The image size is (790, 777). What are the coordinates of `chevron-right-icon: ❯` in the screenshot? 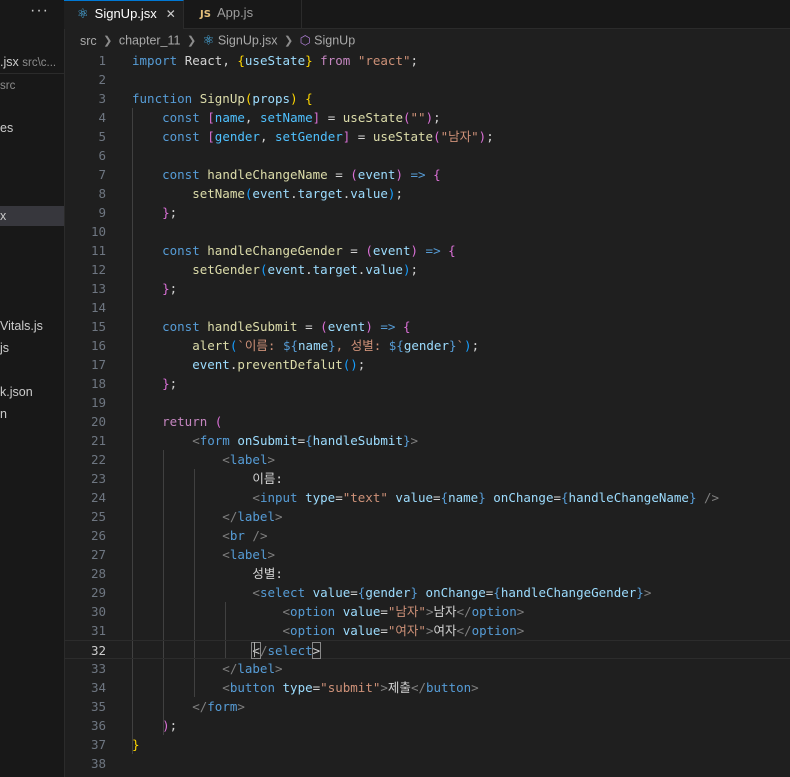 It's located at (191, 40).